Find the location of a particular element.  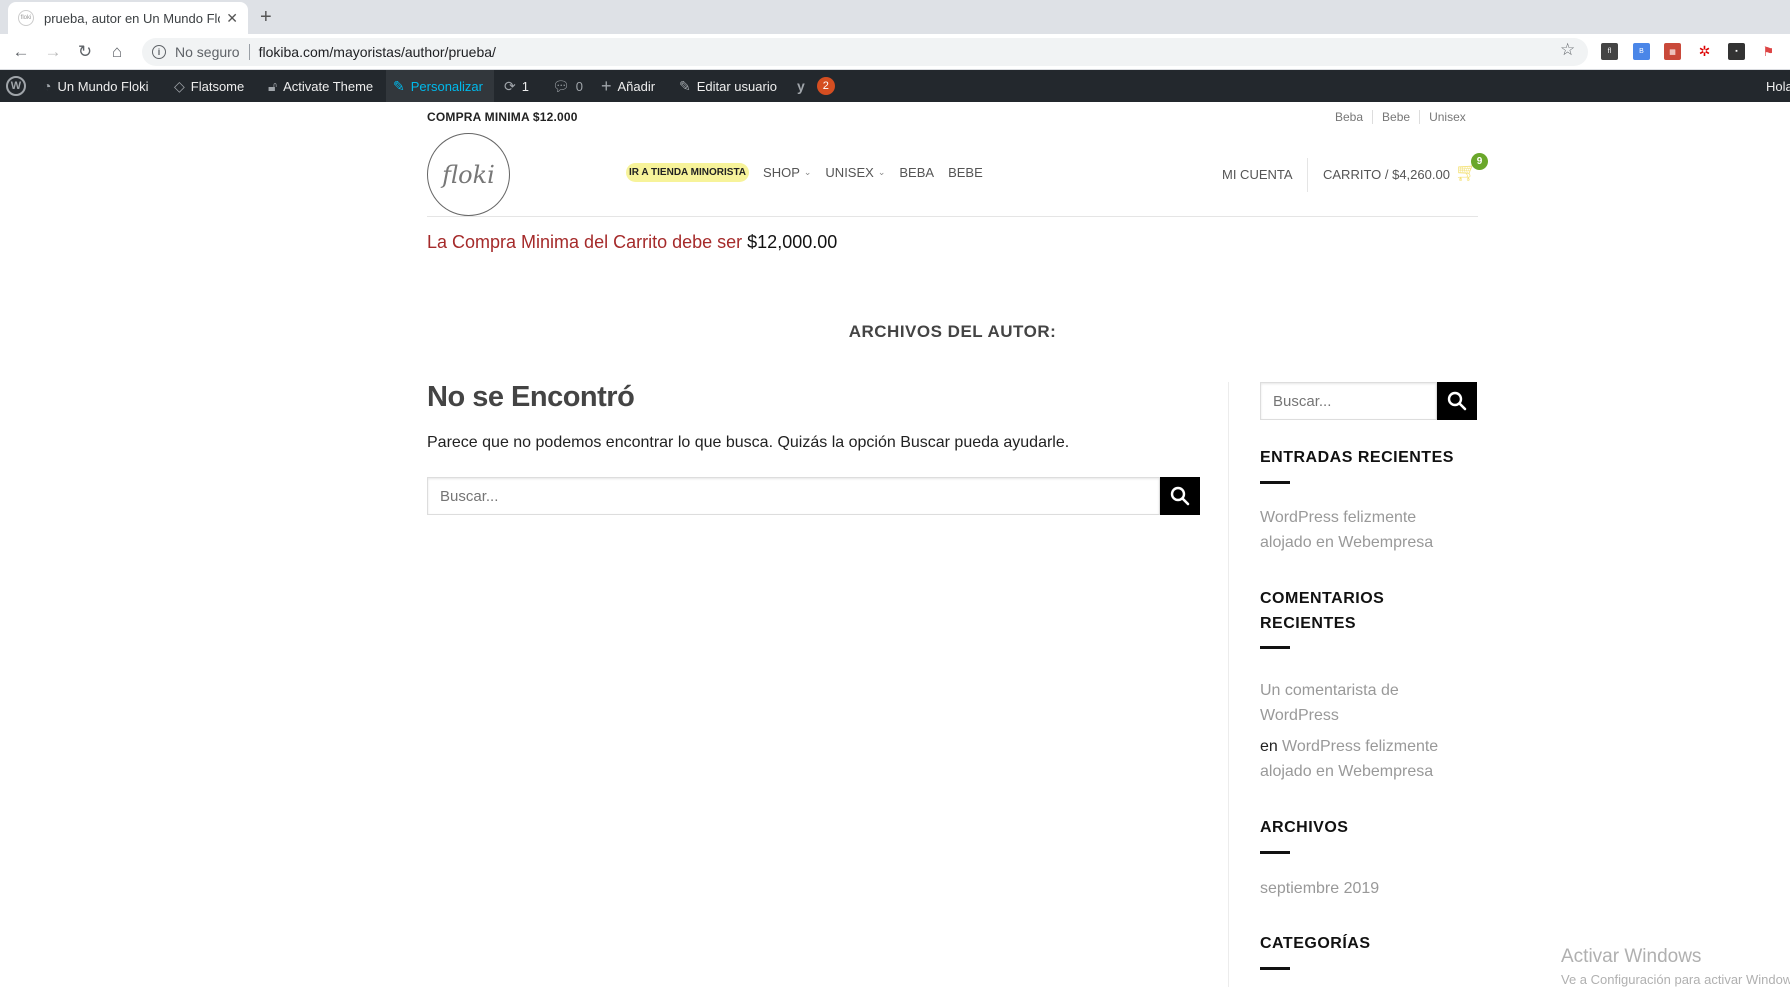

recent-post-link: WordPress felizmente is located at coordinates (1338, 517).